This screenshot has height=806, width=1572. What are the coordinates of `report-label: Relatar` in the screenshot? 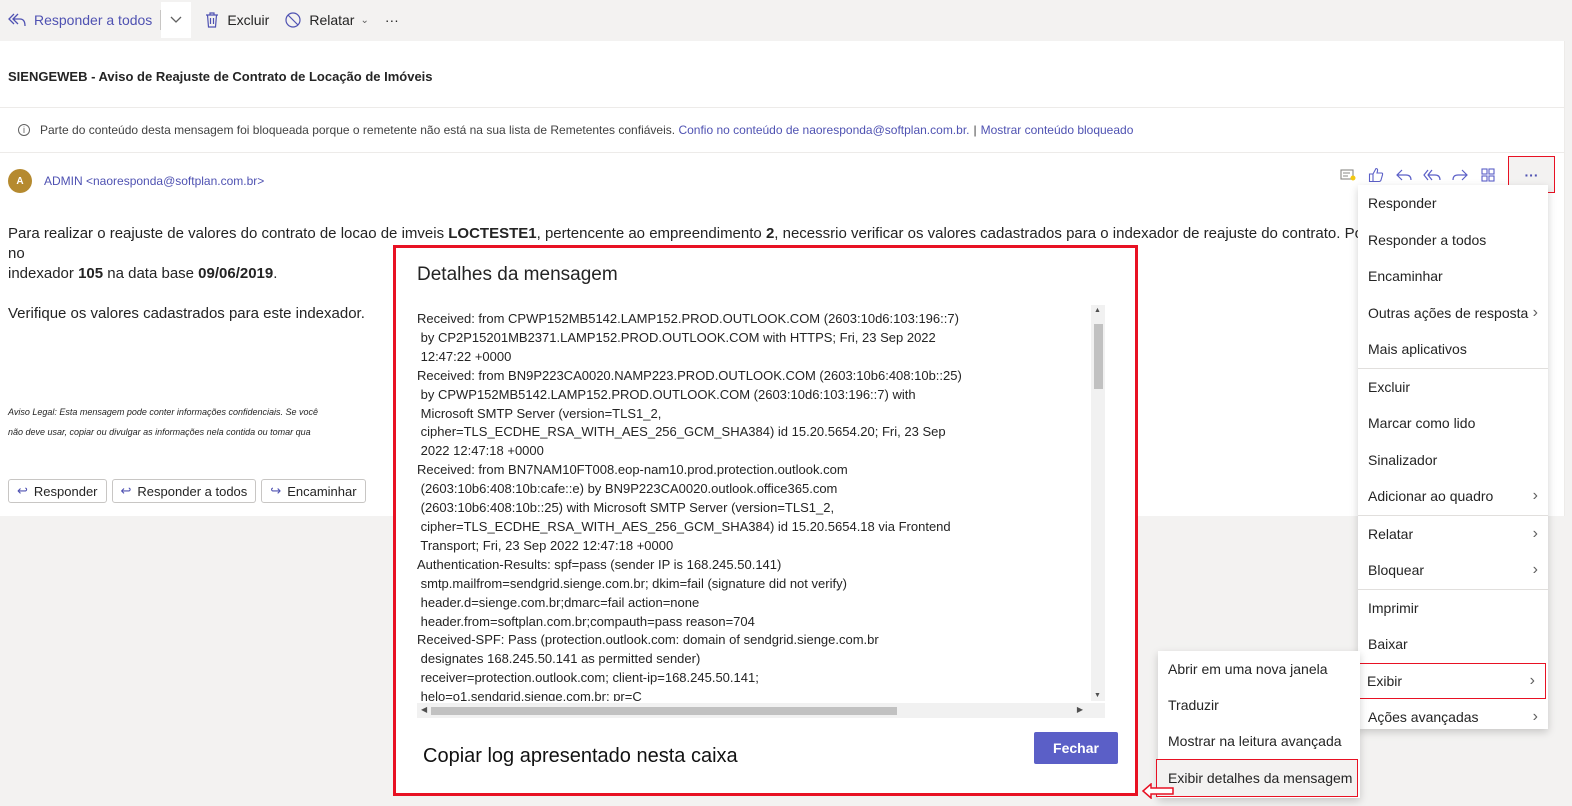 It's located at (332, 20).